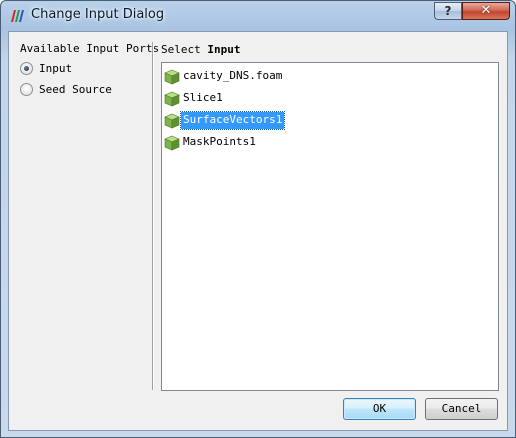  I want to click on tree-item-label: cavity_DNS.foam, so click(233, 75).